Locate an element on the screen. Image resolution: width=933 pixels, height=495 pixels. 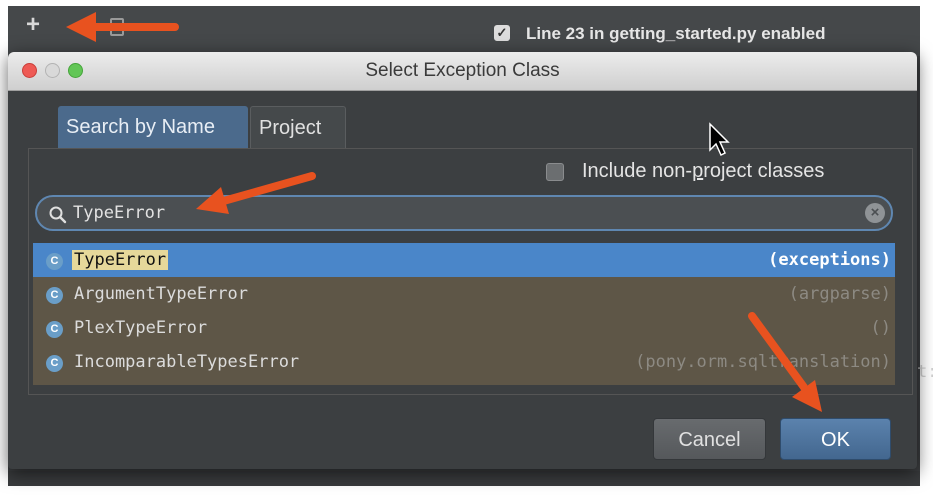
result-class-name: ArgumentTypeError is located at coordinates (161, 294).